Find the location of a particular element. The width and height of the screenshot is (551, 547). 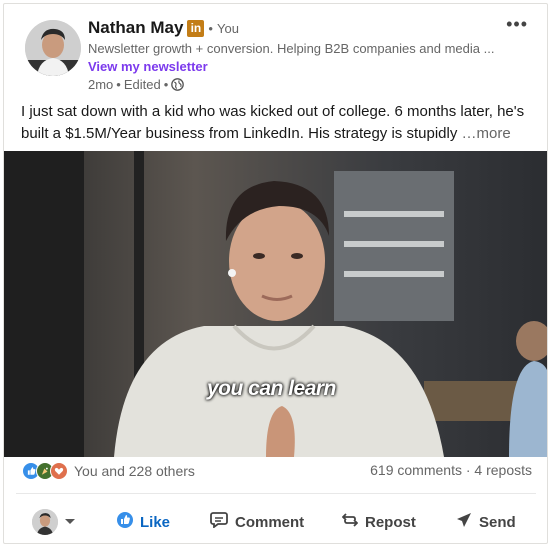

like-icon is located at coordinates (125, 522).